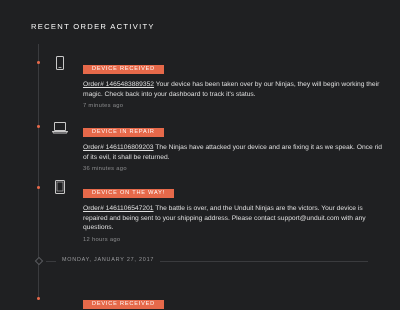 The image size is (400, 310). What do you see at coordinates (102, 239) in the screenshot?
I see `timestamp: 12 hours ago` at bounding box center [102, 239].